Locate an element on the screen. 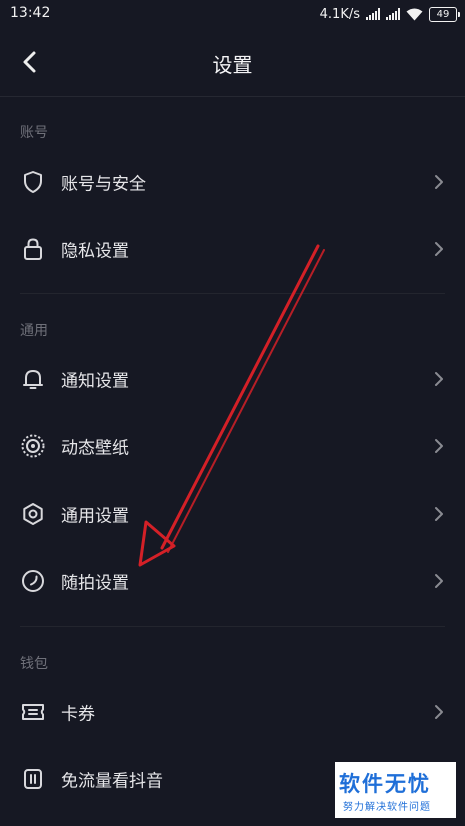 The height and width of the screenshot is (826, 465). section-label-wallet: 钱包 is located at coordinates (34, 664).